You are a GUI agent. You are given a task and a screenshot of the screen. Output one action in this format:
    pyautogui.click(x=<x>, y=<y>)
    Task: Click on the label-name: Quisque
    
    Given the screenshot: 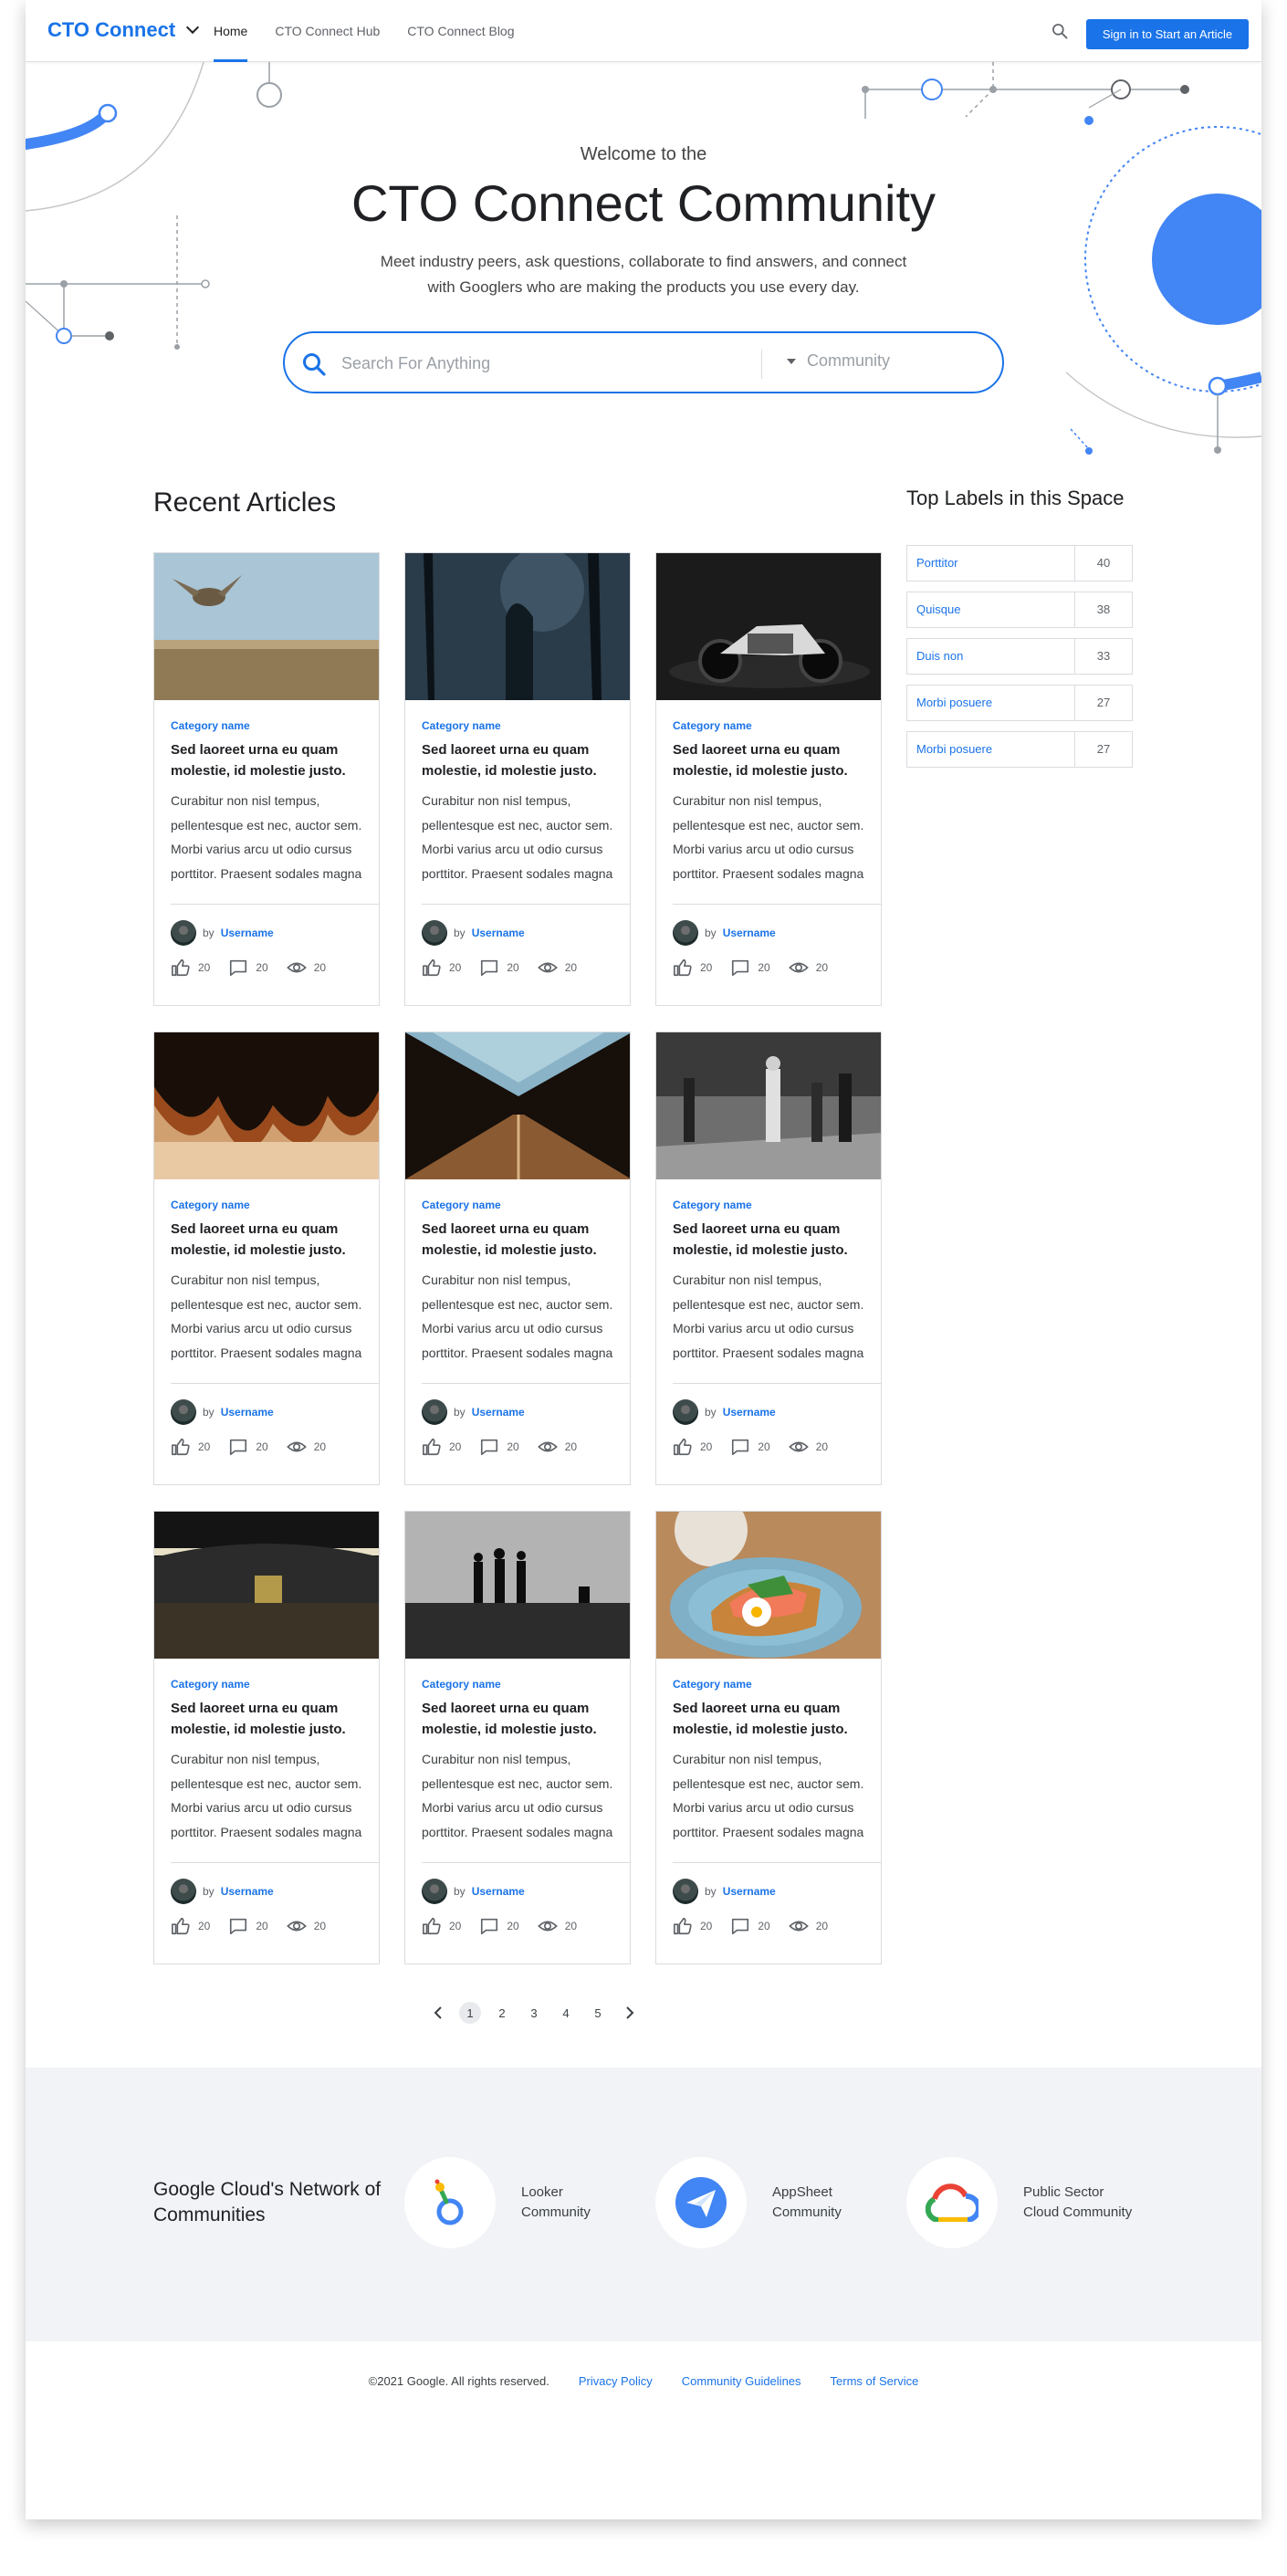 What is the action you would take?
    pyautogui.click(x=991, y=609)
    